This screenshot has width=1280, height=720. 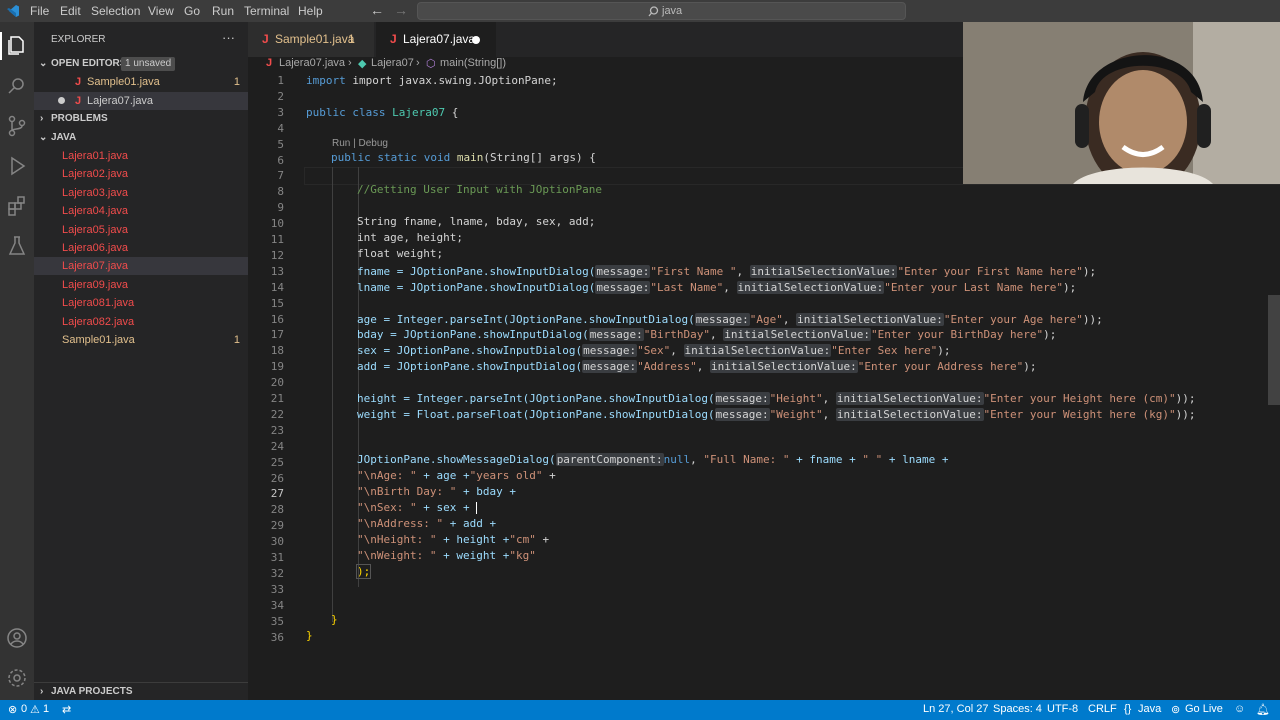 What do you see at coordinates (98, 321) in the screenshot?
I see `file-name: Lajera082.java` at bounding box center [98, 321].